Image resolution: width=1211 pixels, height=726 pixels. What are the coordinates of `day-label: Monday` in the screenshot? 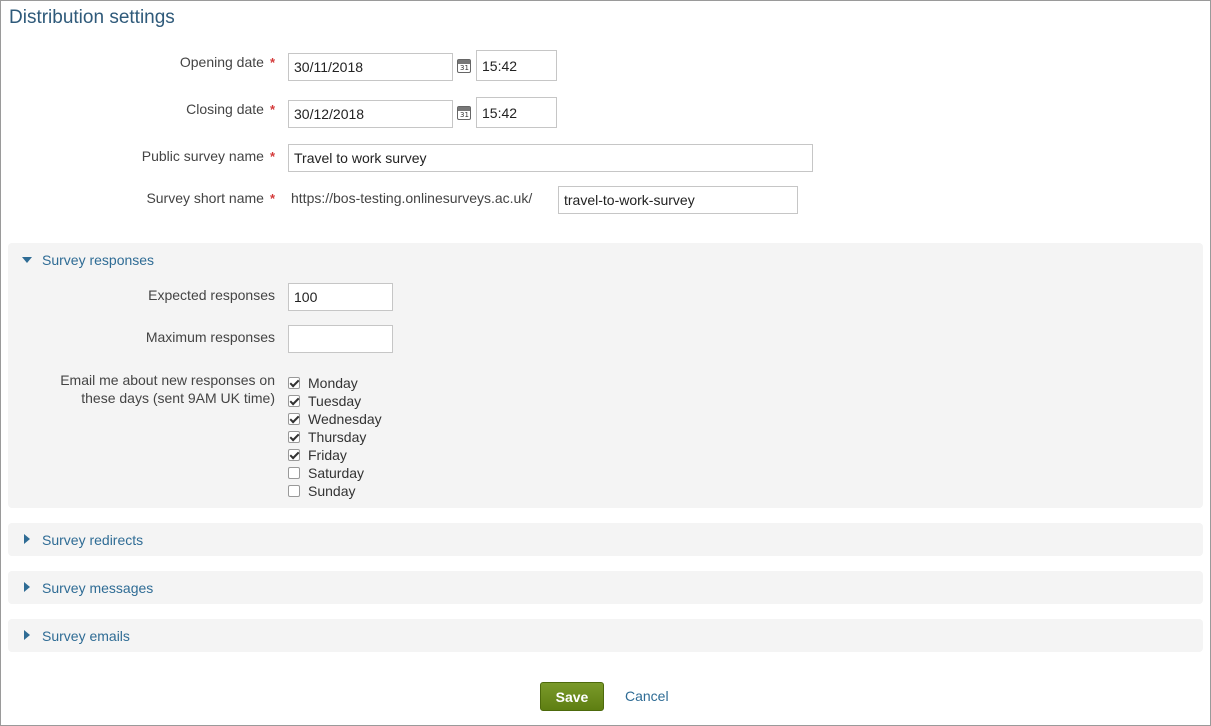 It's located at (333, 383).